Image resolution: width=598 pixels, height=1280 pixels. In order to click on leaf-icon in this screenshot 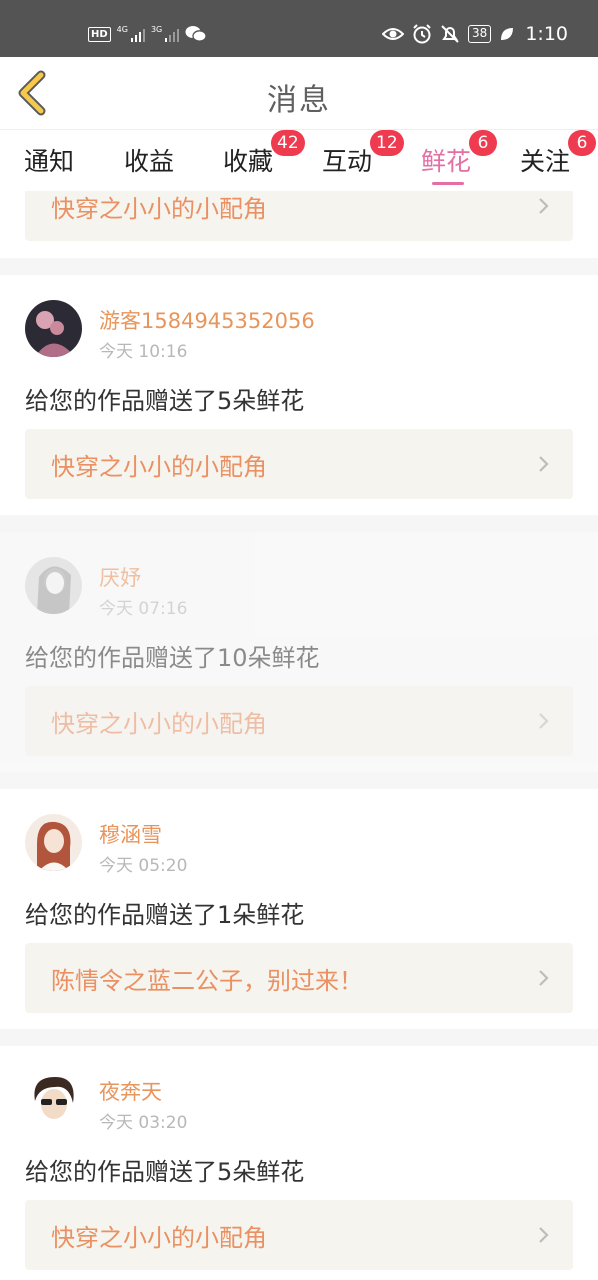, I will do `click(507, 34)`.